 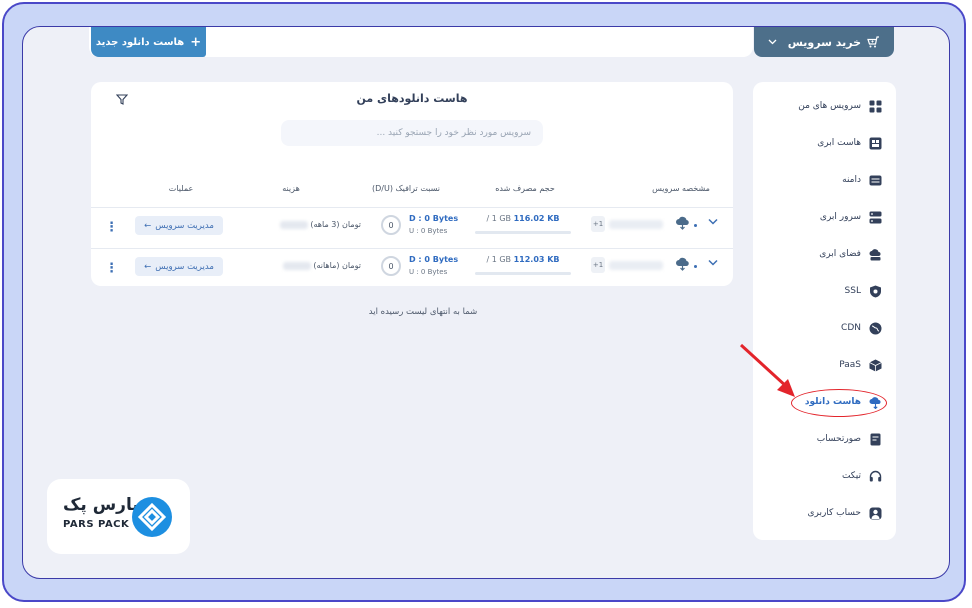 What do you see at coordinates (423, 312) in the screenshot?
I see `end-of-list-message: شما به انتهای لیست رسیده اید` at bounding box center [423, 312].